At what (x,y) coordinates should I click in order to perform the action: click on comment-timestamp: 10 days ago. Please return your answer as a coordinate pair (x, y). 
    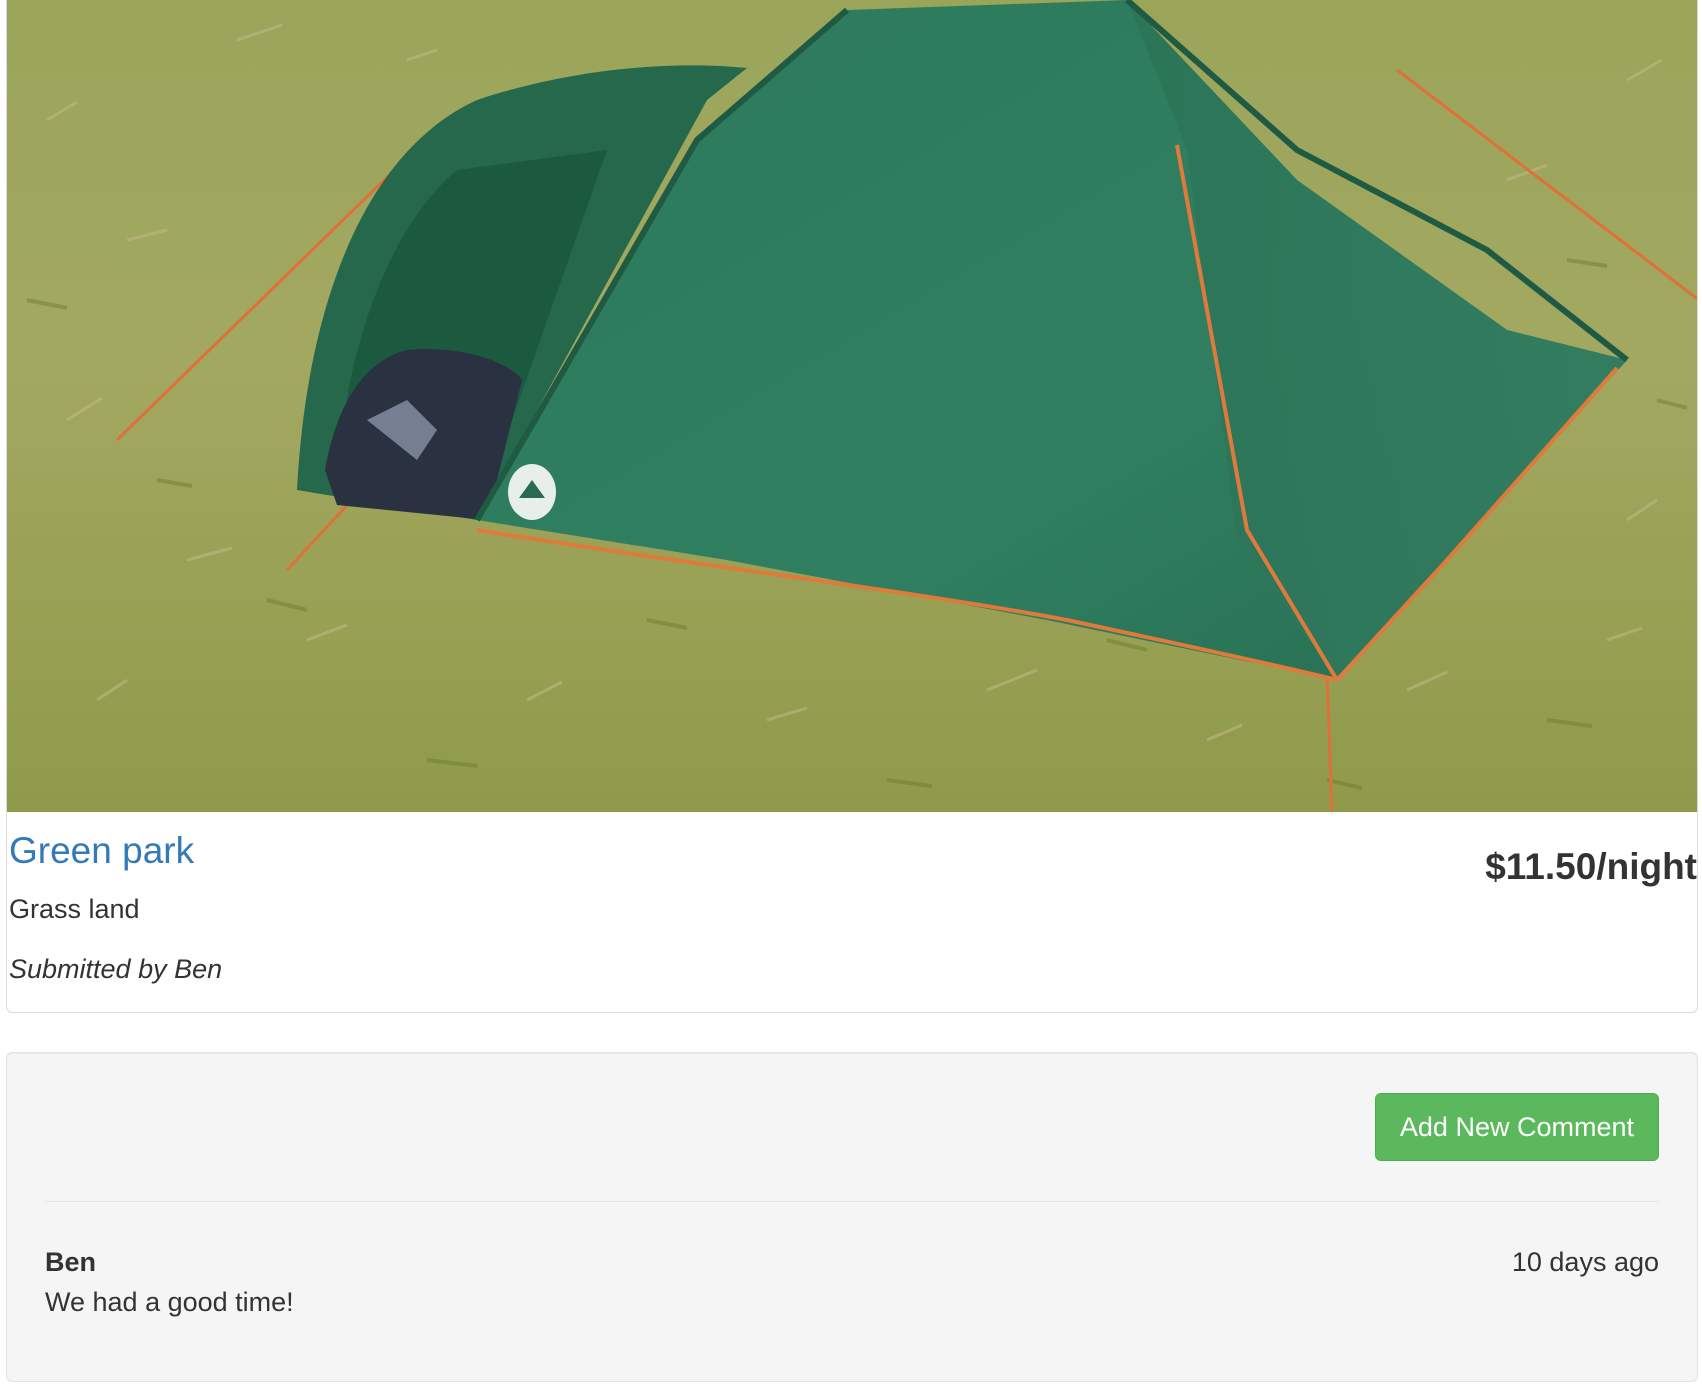
    Looking at the image, I should click on (1585, 1262).